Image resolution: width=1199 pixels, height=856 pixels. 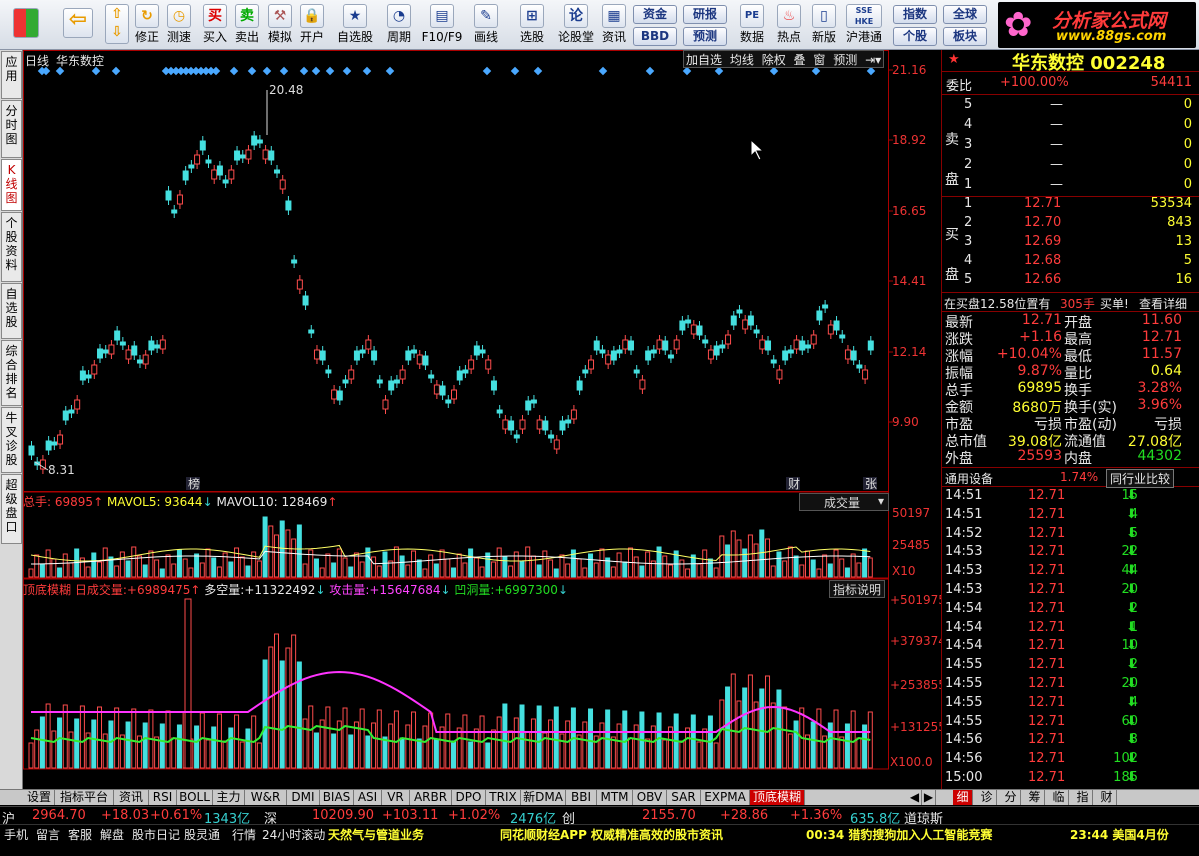 What do you see at coordinates (1070, 516) in the screenshot?
I see `tick-row: 14:51 12.71 4 ⬇` at bounding box center [1070, 516].